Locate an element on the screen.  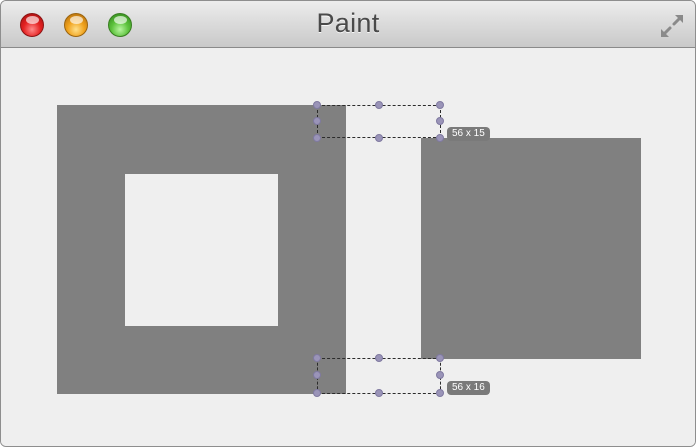
left-square-inner-cutout is located at coordinates (201, 250).